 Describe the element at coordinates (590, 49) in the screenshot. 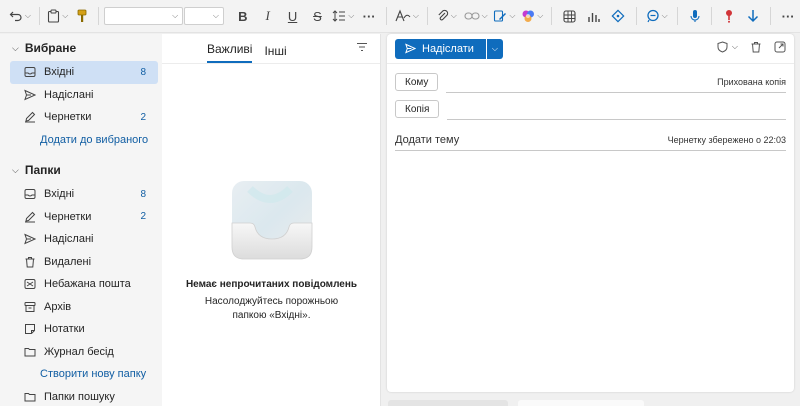

I see `compose-header: Надіслати ⌵ ⌵` at that location.